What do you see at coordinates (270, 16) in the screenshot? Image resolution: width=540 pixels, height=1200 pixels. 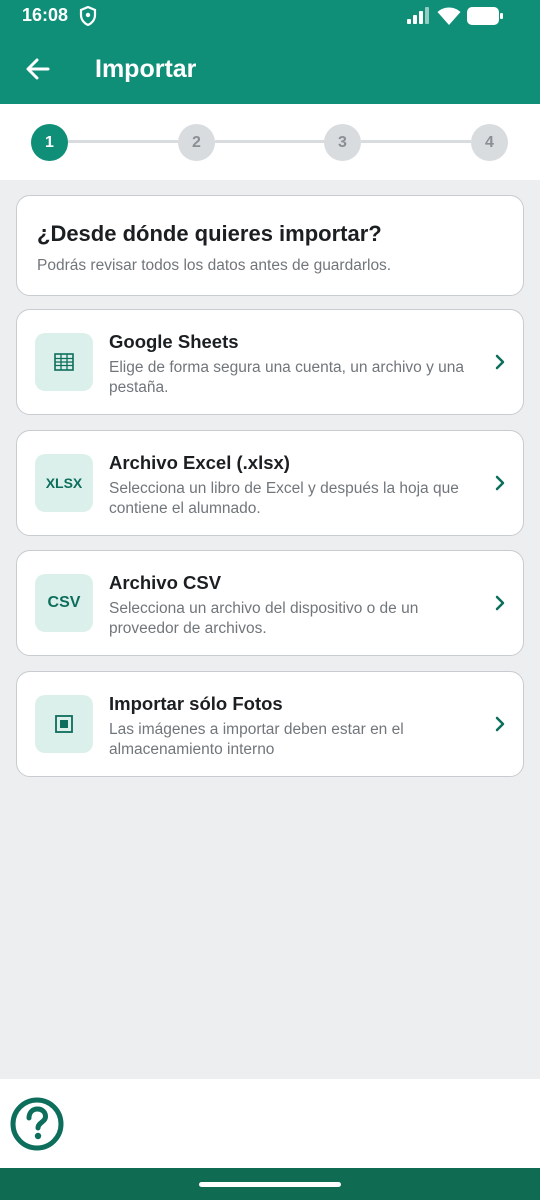 I see `status-bar: 16:08` at bounding box center [270, 16].